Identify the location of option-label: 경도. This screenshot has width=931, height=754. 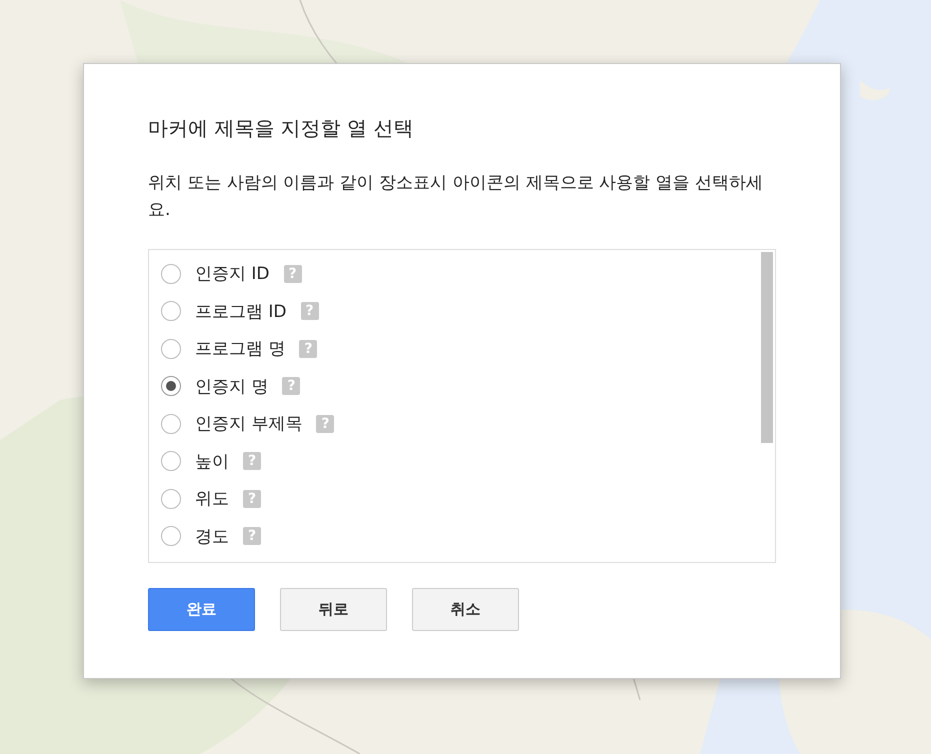
(212, 536).